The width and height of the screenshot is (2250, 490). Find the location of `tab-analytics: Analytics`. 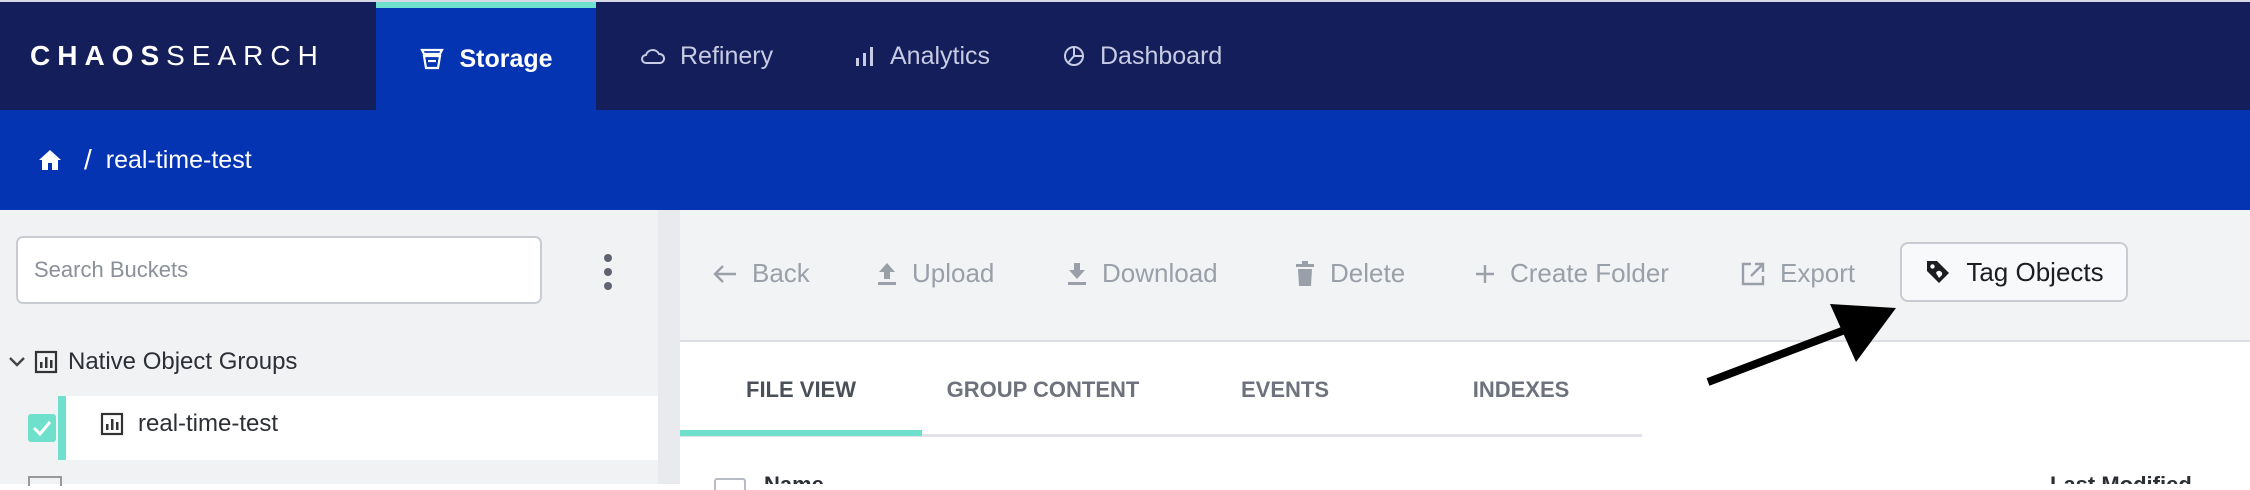

tab-analytics: Analytics is located at coordinates (922, 56).